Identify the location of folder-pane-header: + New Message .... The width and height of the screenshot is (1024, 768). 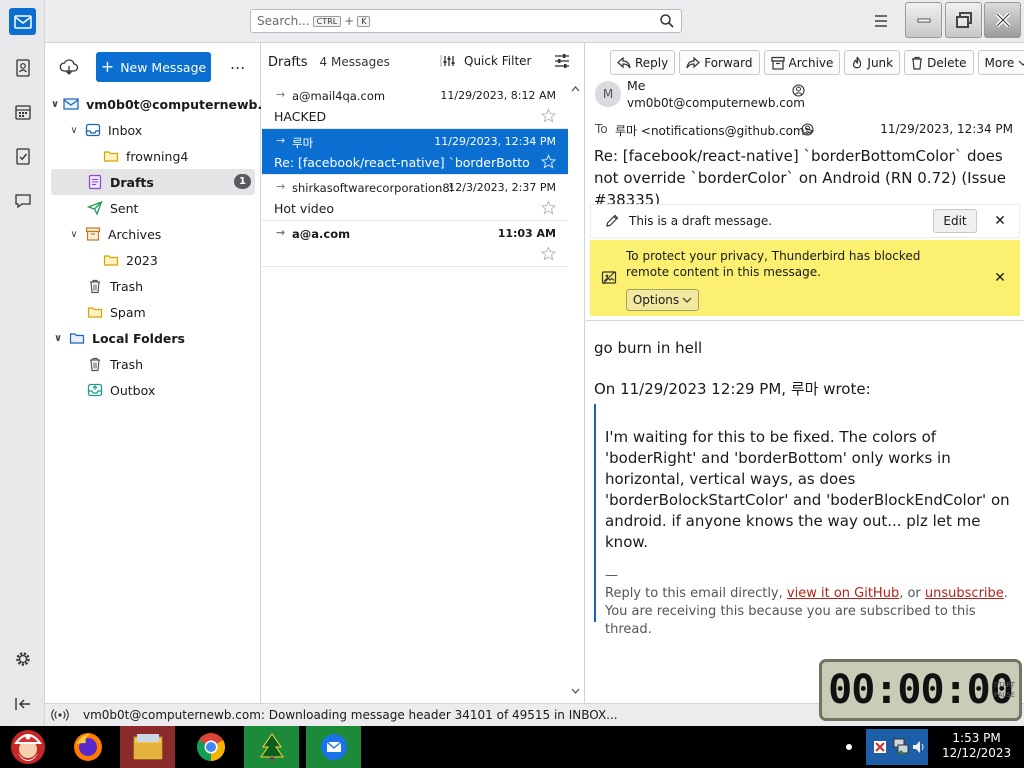
(152, 67).